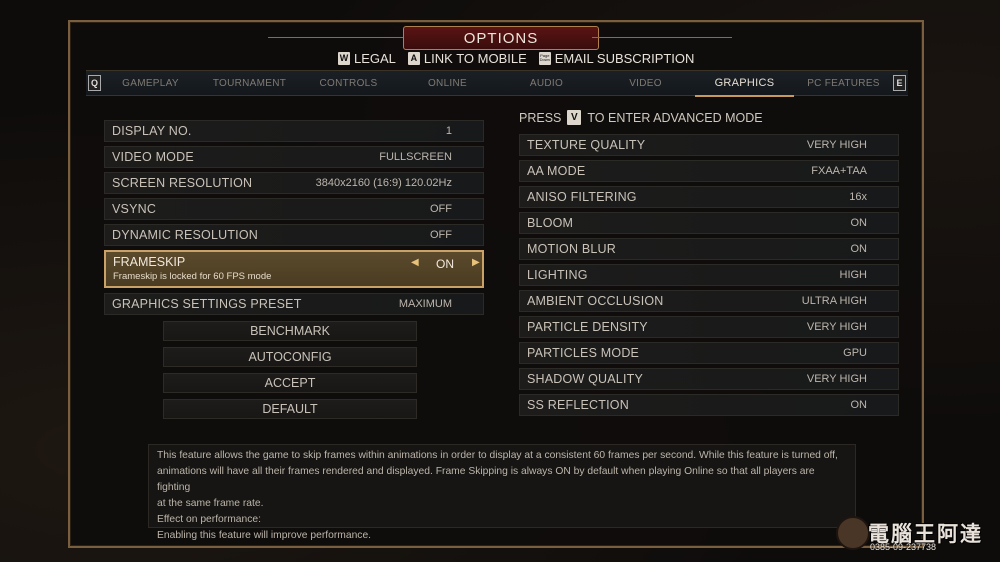 The width and height of the screenshot is (1000, 562). I want to click on v-key-icon: V, so click(574, 117).